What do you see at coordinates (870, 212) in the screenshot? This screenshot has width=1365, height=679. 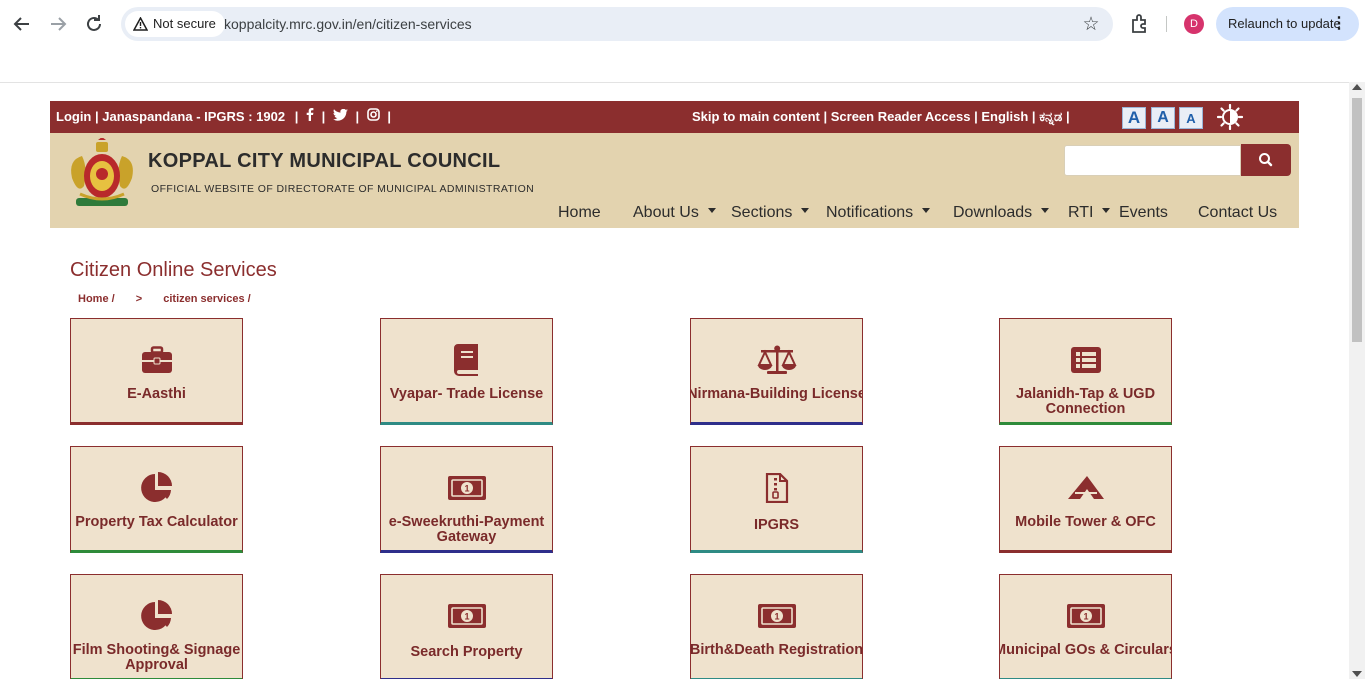 I see `nav-notifications-label: Notifications` at bounding box center [870, 212].